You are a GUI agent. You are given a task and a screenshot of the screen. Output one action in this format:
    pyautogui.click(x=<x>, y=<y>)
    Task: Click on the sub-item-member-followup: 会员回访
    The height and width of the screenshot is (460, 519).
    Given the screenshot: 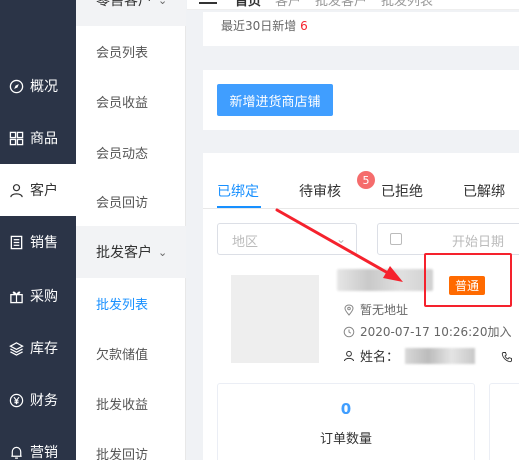 What is the action you would take?
    pyautogui.click(x=131, y=201)
    